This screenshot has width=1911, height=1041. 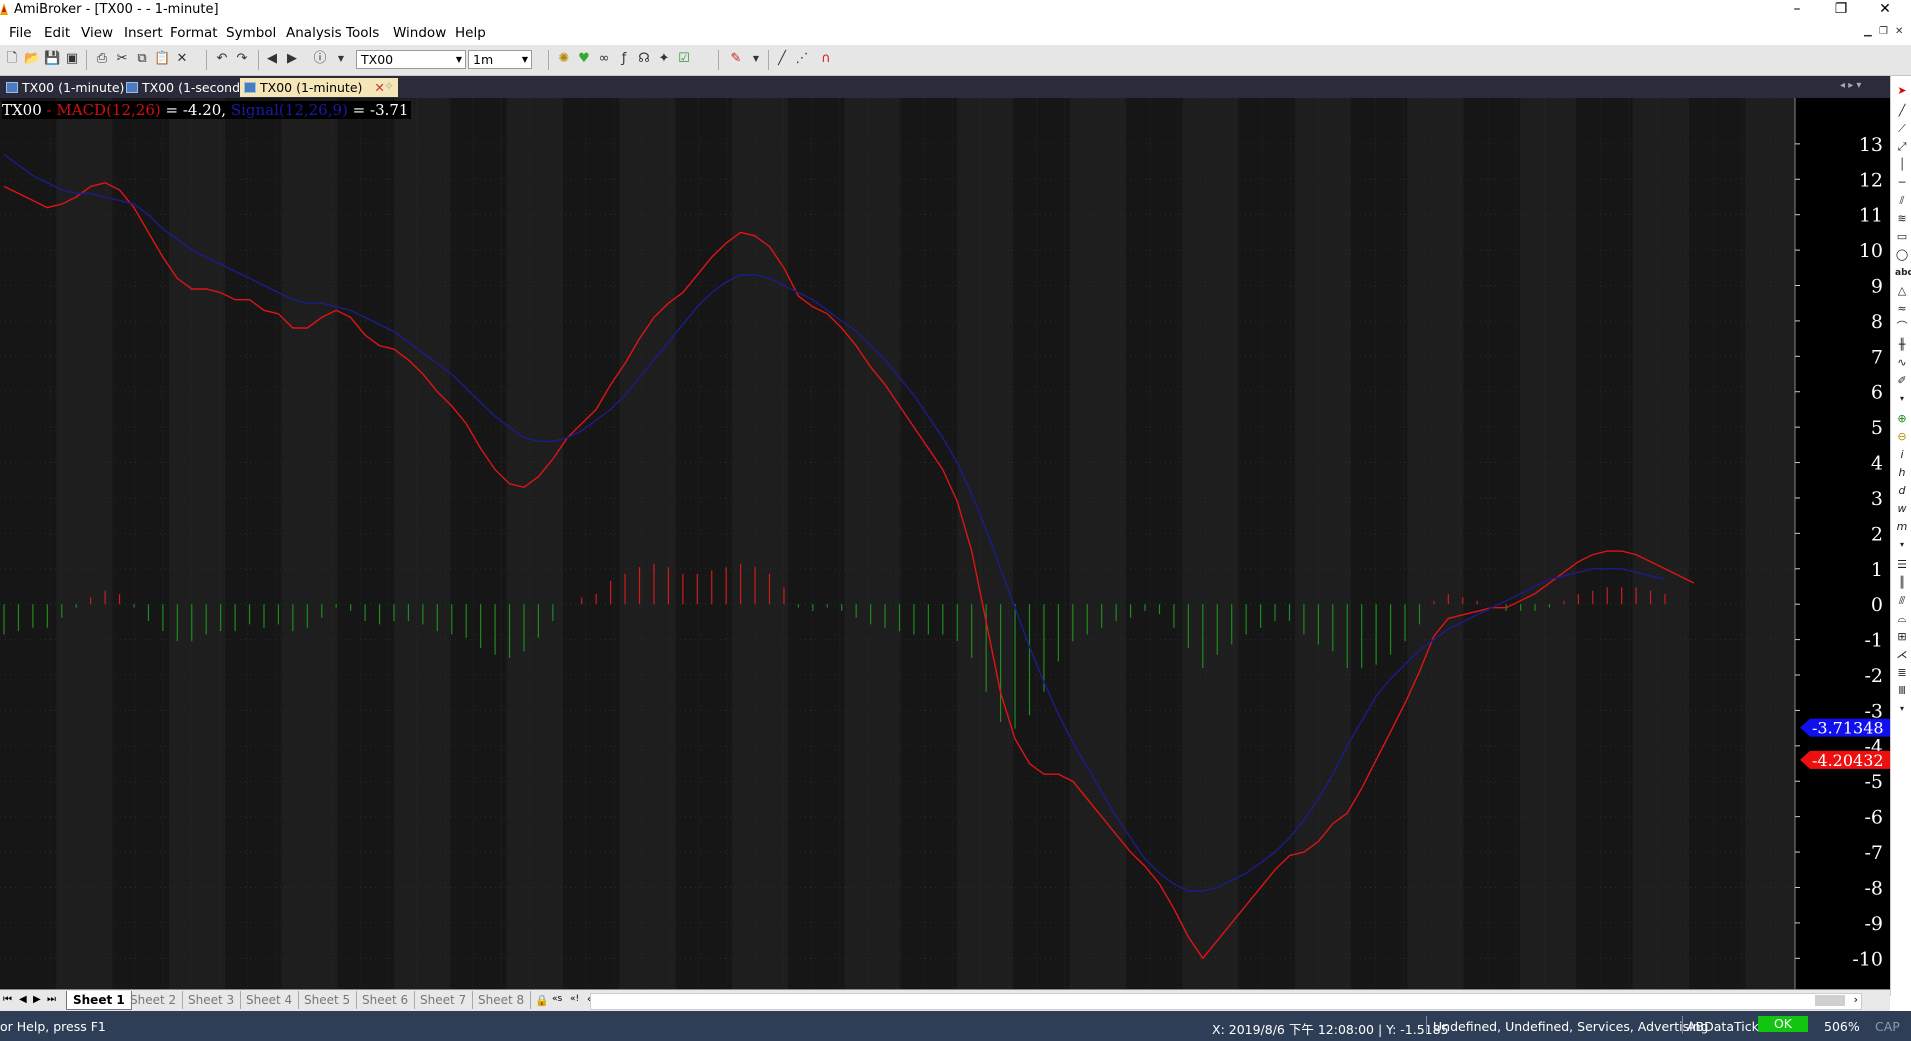 What do you see at coordinates (644, 59) in the screenshot?
I see `backtest-icon: ☊` at bounding box center [644, 59].